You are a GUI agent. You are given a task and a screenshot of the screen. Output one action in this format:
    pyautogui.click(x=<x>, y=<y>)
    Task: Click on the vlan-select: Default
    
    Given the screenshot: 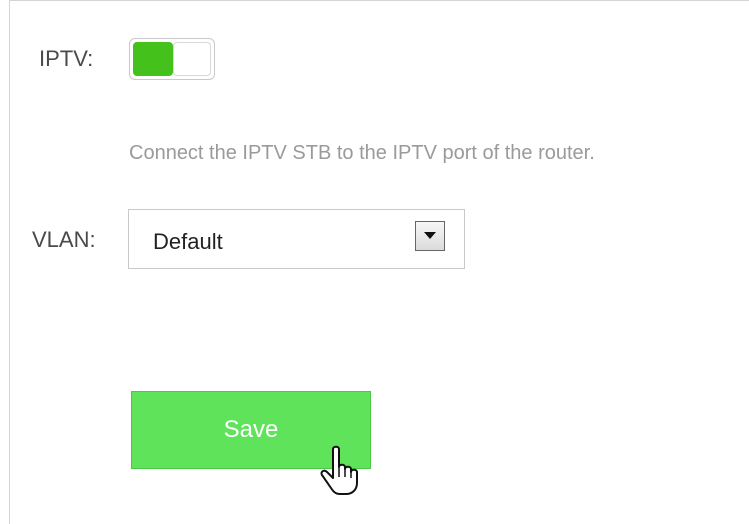 What is the action you would take?
    pyautogui.click(x=296, y=239)
    